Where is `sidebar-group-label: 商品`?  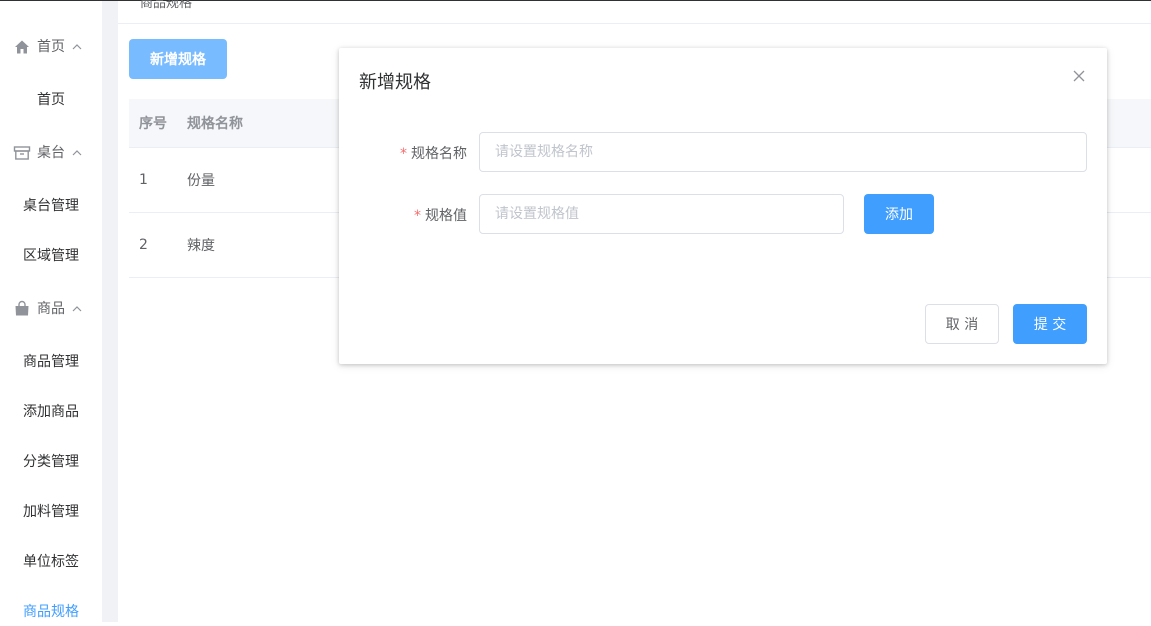
sidebar-group-label: 商品 is located at coordinates (51, 309).